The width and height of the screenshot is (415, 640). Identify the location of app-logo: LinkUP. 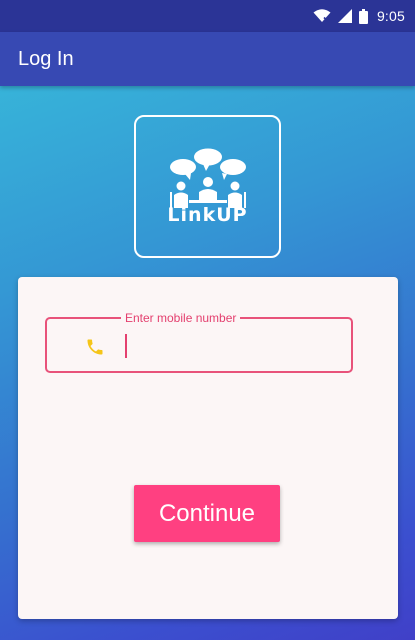
(207, 186).